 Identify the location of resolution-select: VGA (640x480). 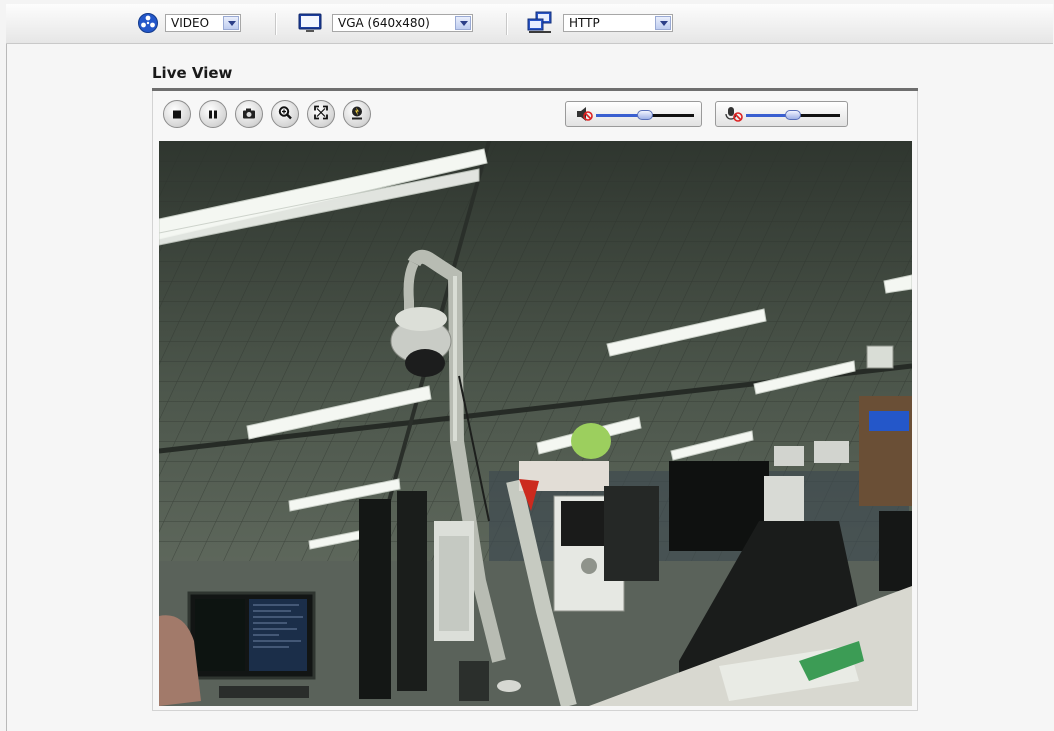
(402, 23).